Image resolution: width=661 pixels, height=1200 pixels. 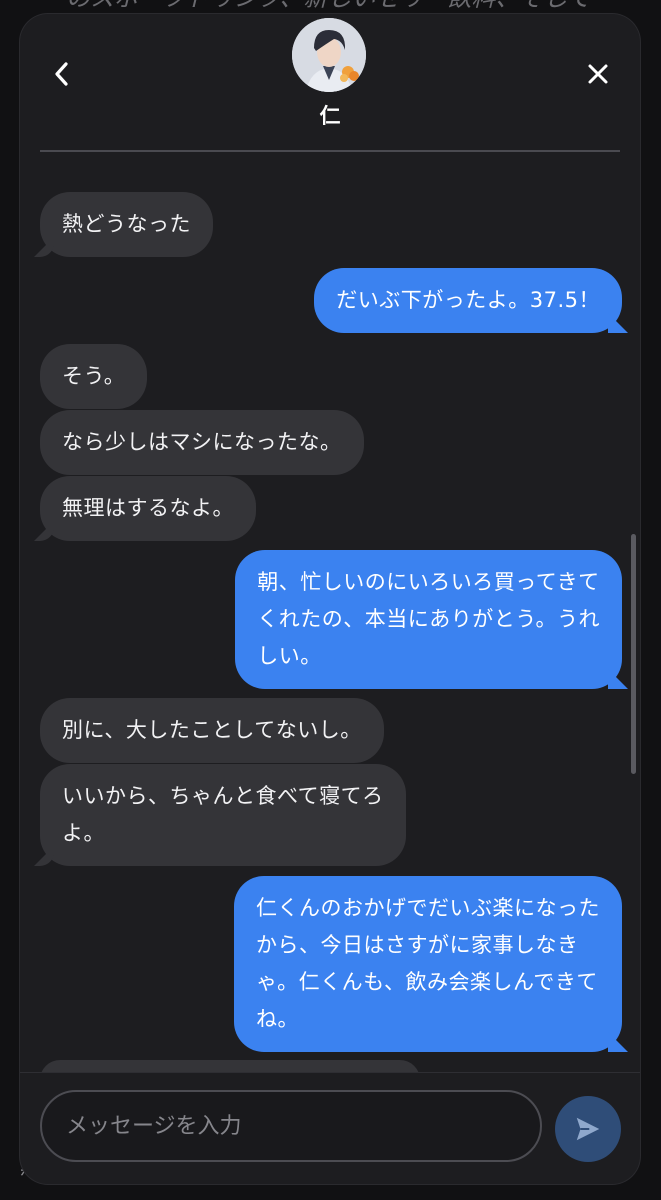 What do you see at coordinates (330, 151) in the screenshot?
I see `header-divider` at bounding box center [330, 151].